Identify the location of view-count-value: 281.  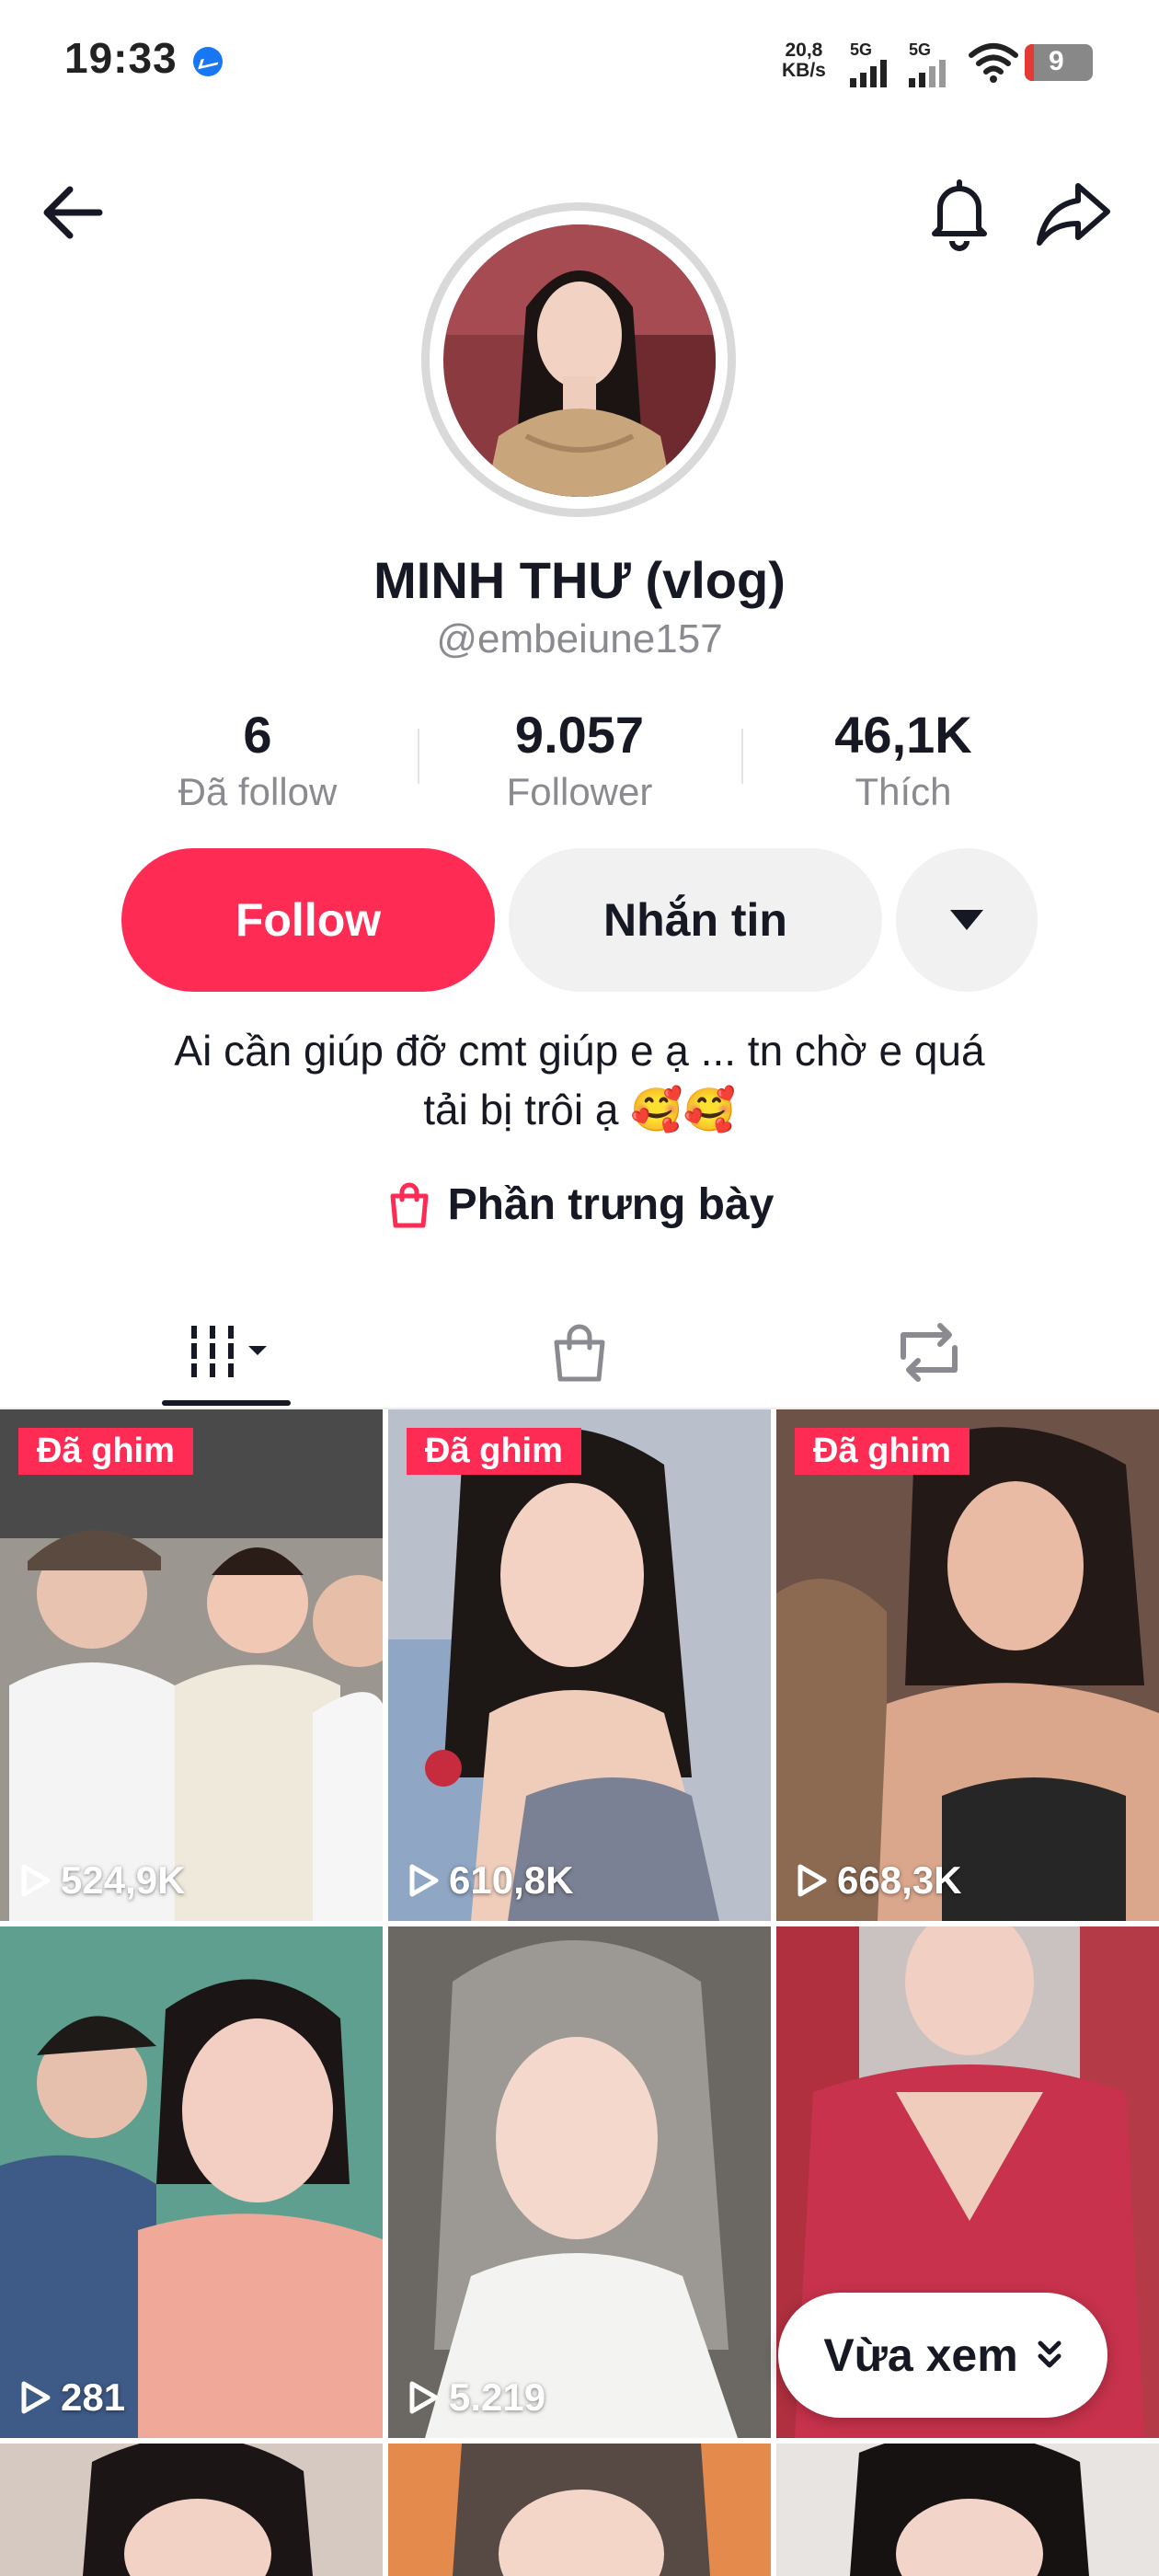
(93, 2397).